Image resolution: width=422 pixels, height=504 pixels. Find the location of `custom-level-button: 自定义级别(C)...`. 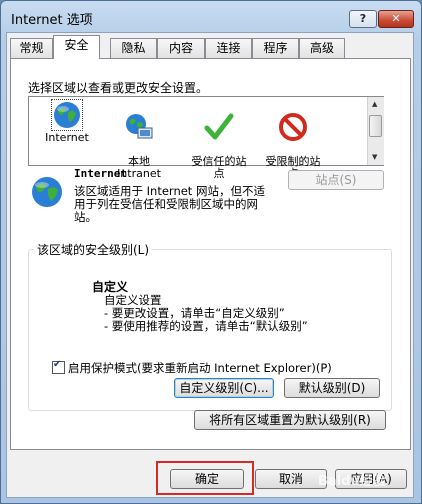

custom-level-button: 自定义级别(C)... is located at coordinates (224, 388).